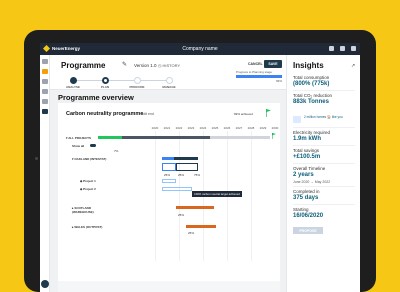  Describe the element at coordinates (297, 119) in the screenshot. I see `house-icon` at that location.